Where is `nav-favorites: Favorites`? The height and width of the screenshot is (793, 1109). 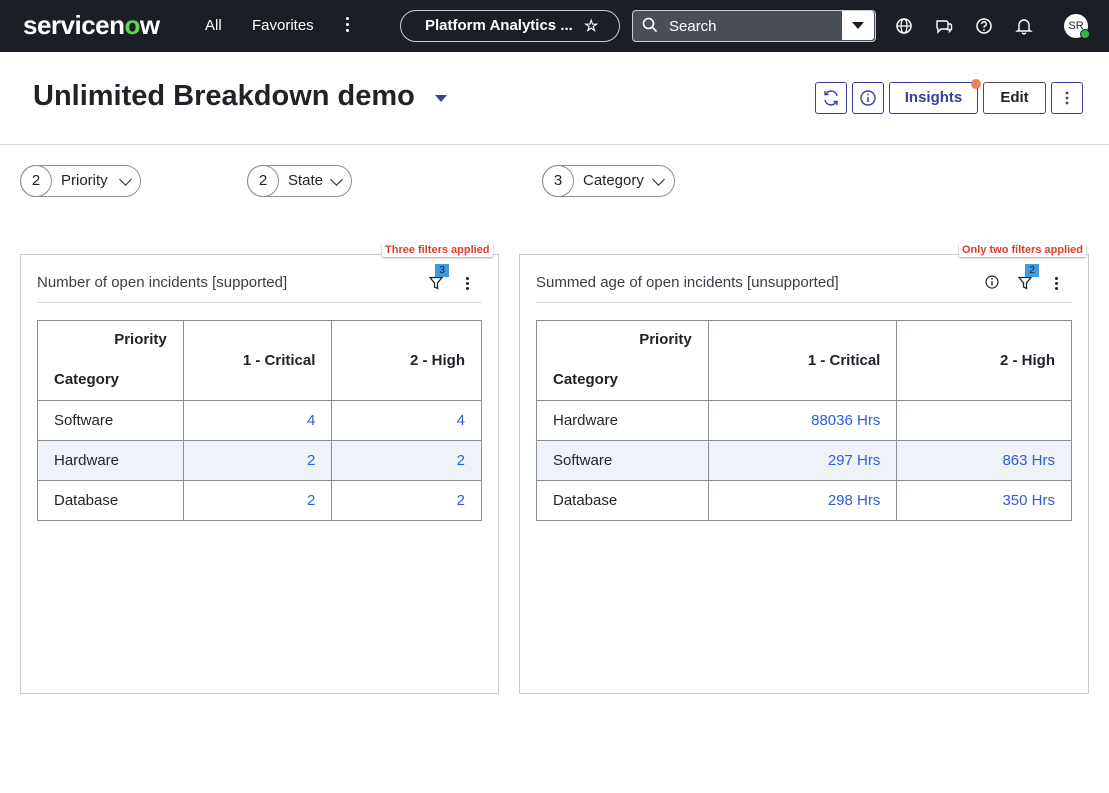
nav-favorites: Favorites is located at coordinates (283, 25).